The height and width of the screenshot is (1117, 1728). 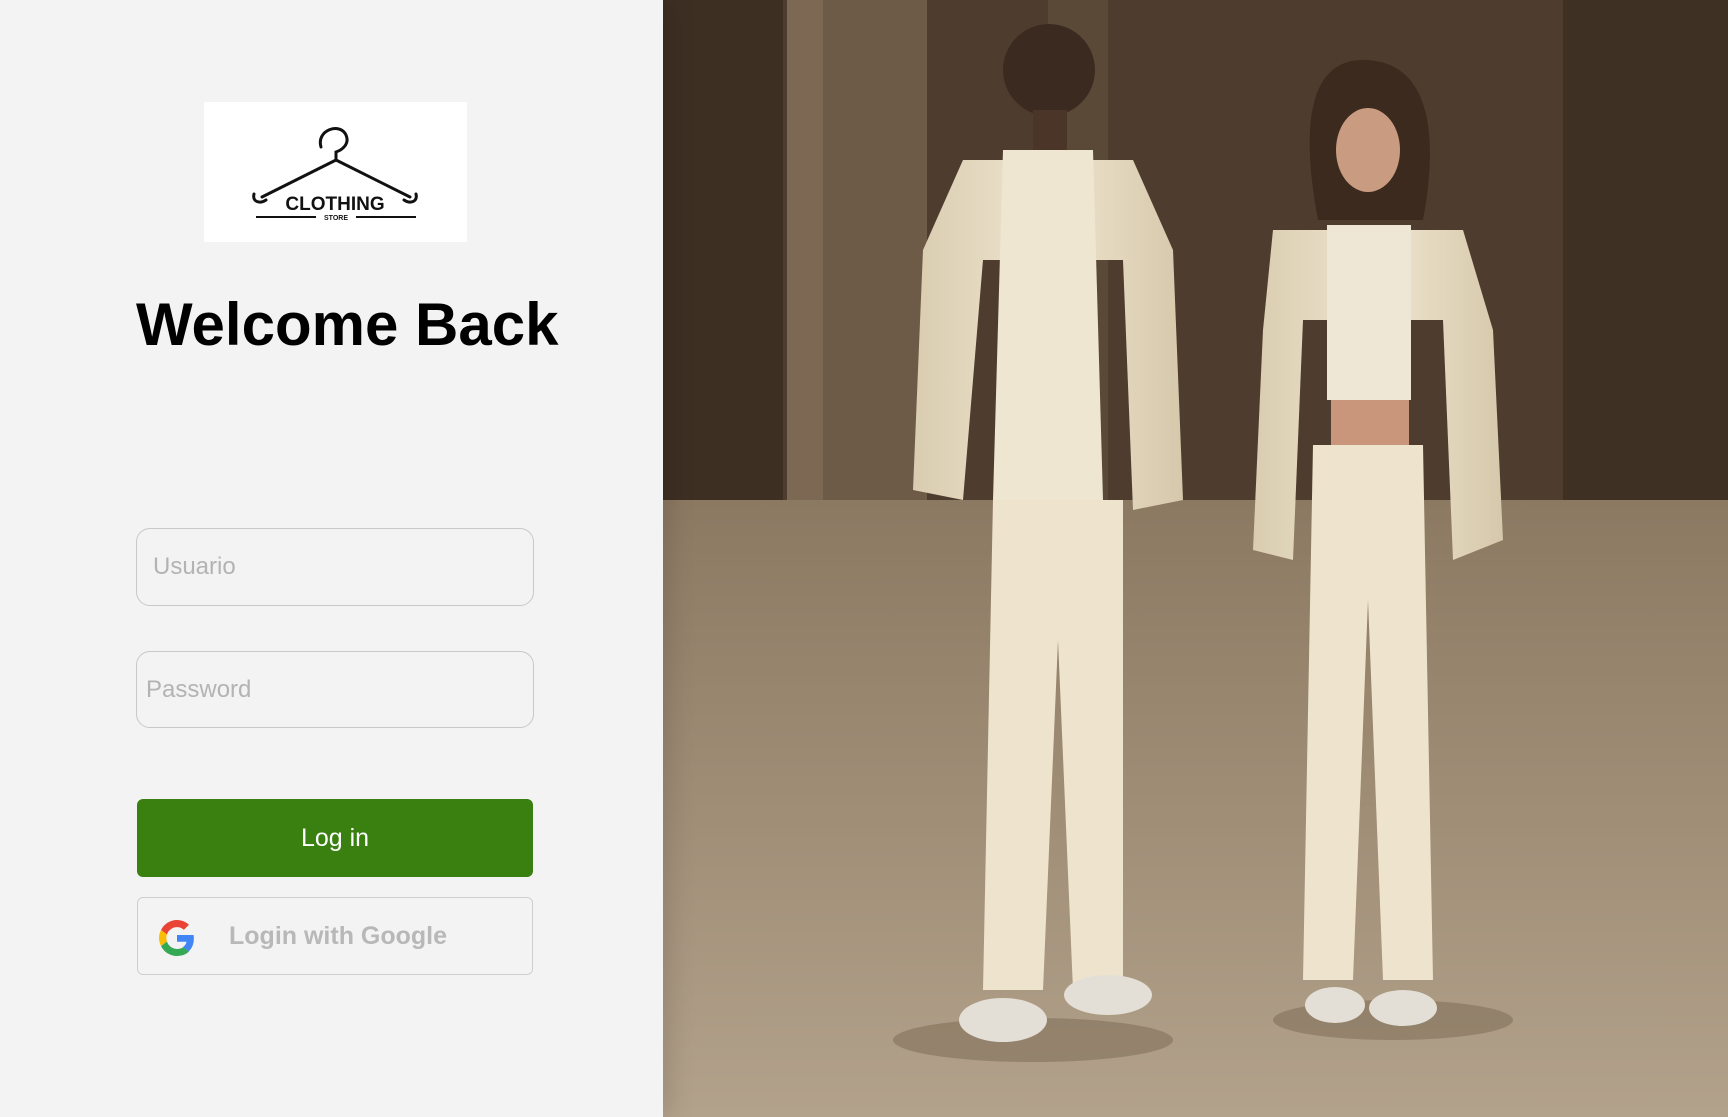 I want to click on logo-text-sub: STORE, so click(x=336, y=218).